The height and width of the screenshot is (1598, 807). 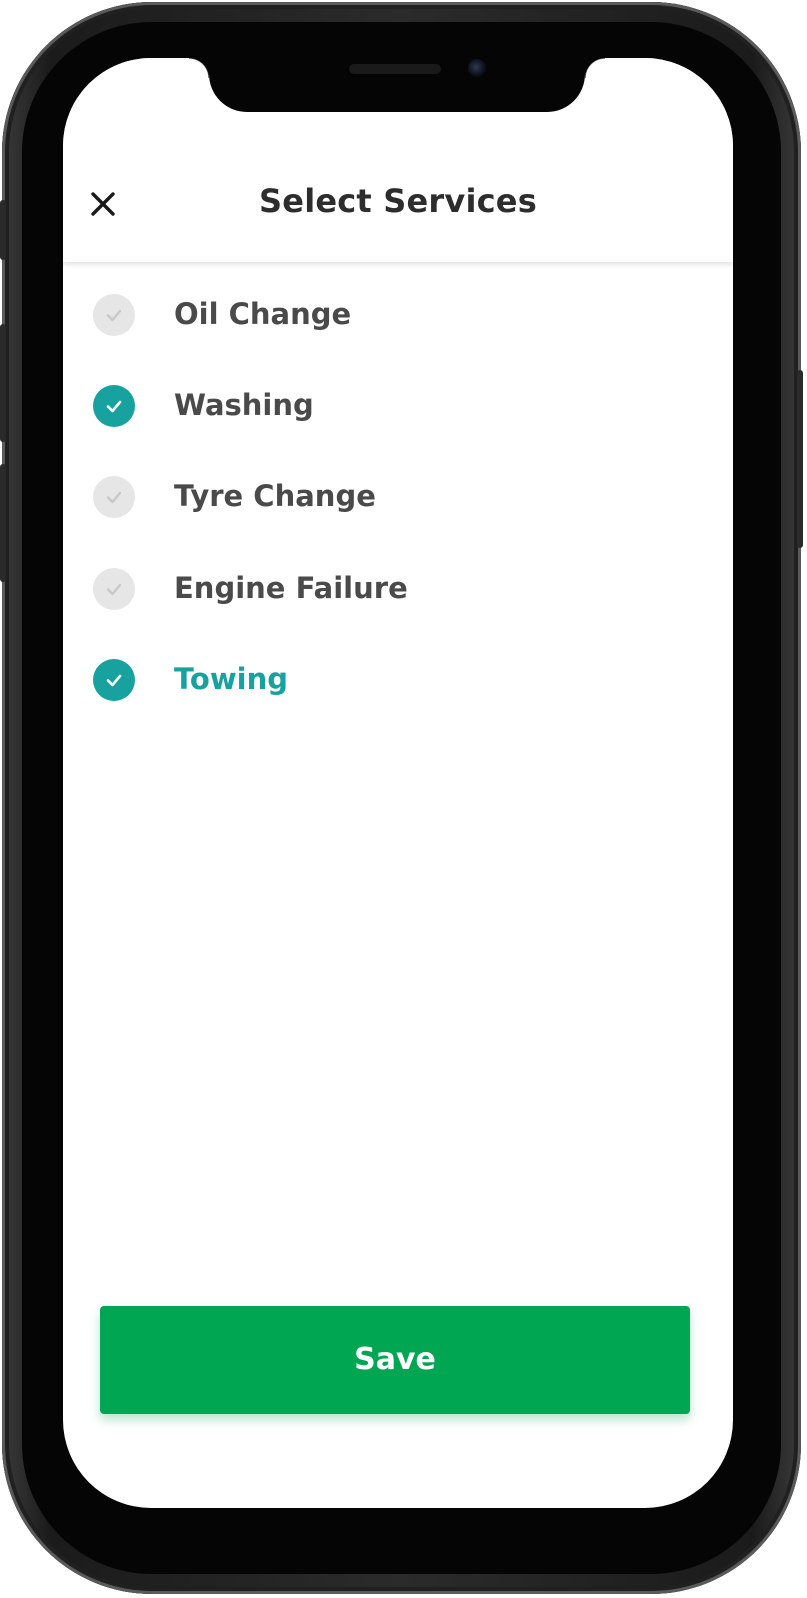 I want to click on service-item-oil-change: Oil Change, so click(x=398, y=314).